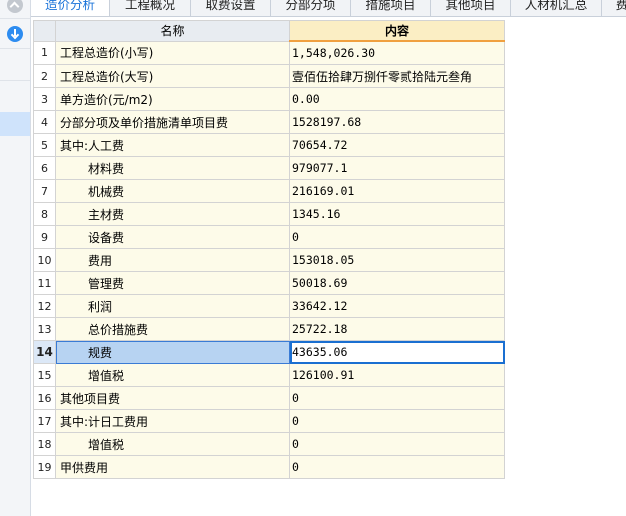 Image resolution: width=626 pixels, height=516 pixels. What do you see at coordinates (397, 52) in the screenshot?
I see `content-cell: 1,548,026.30` at bounding box center [397, 52].